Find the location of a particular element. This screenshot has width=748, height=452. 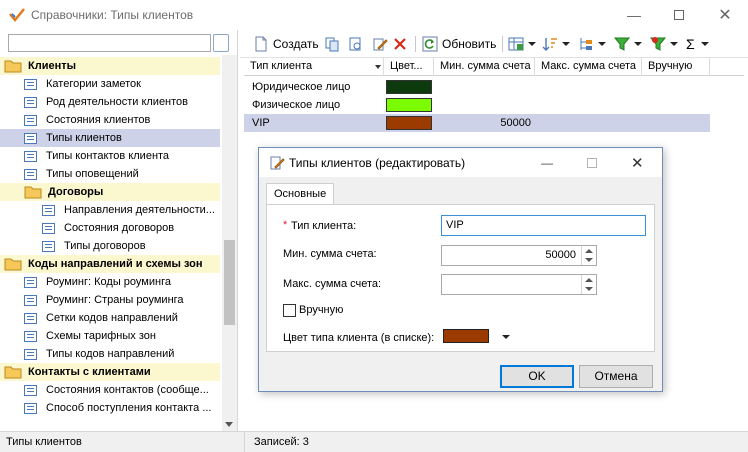

chevron-down-icon is located at coordinates (638, 44).